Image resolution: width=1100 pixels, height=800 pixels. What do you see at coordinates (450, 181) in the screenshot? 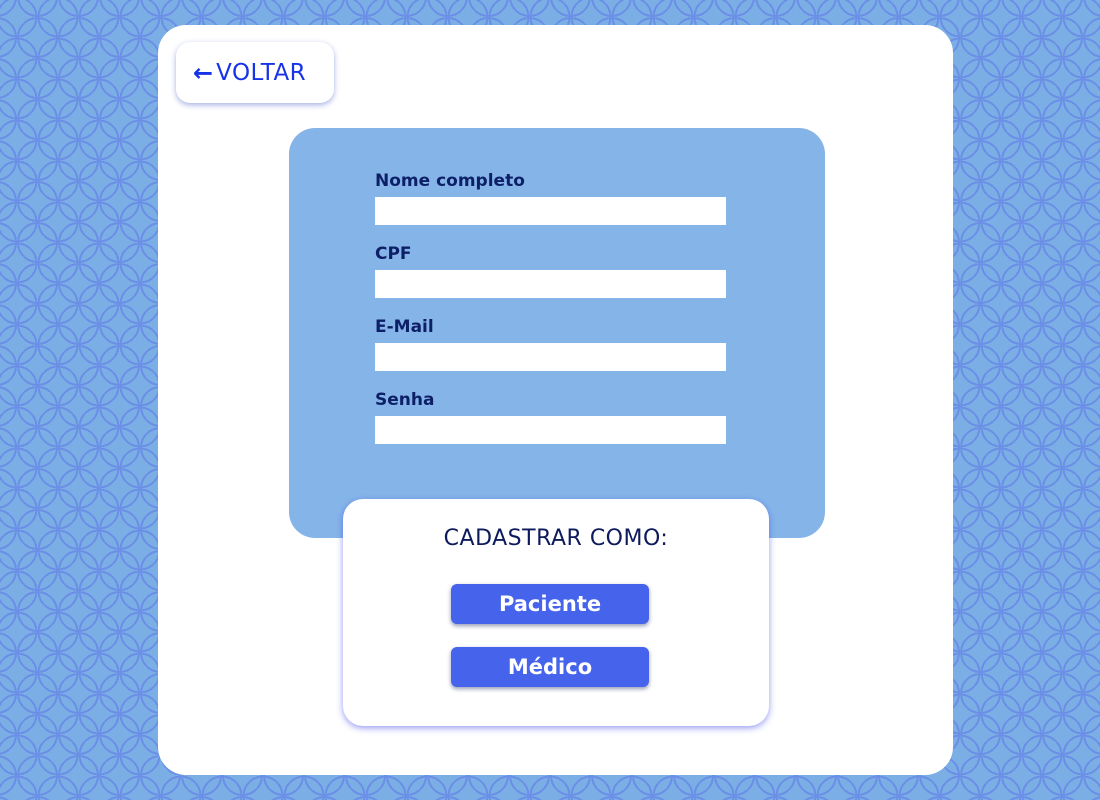
I see `full-name-label: Nome completo` at bounding box center [450, 181].